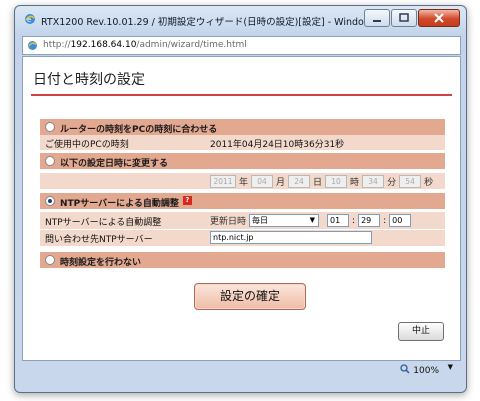  I want to click on manual-datetime-fields: 2011 年 04 月 24 日 10 時 34 分 54 秒, so click(323, 181).